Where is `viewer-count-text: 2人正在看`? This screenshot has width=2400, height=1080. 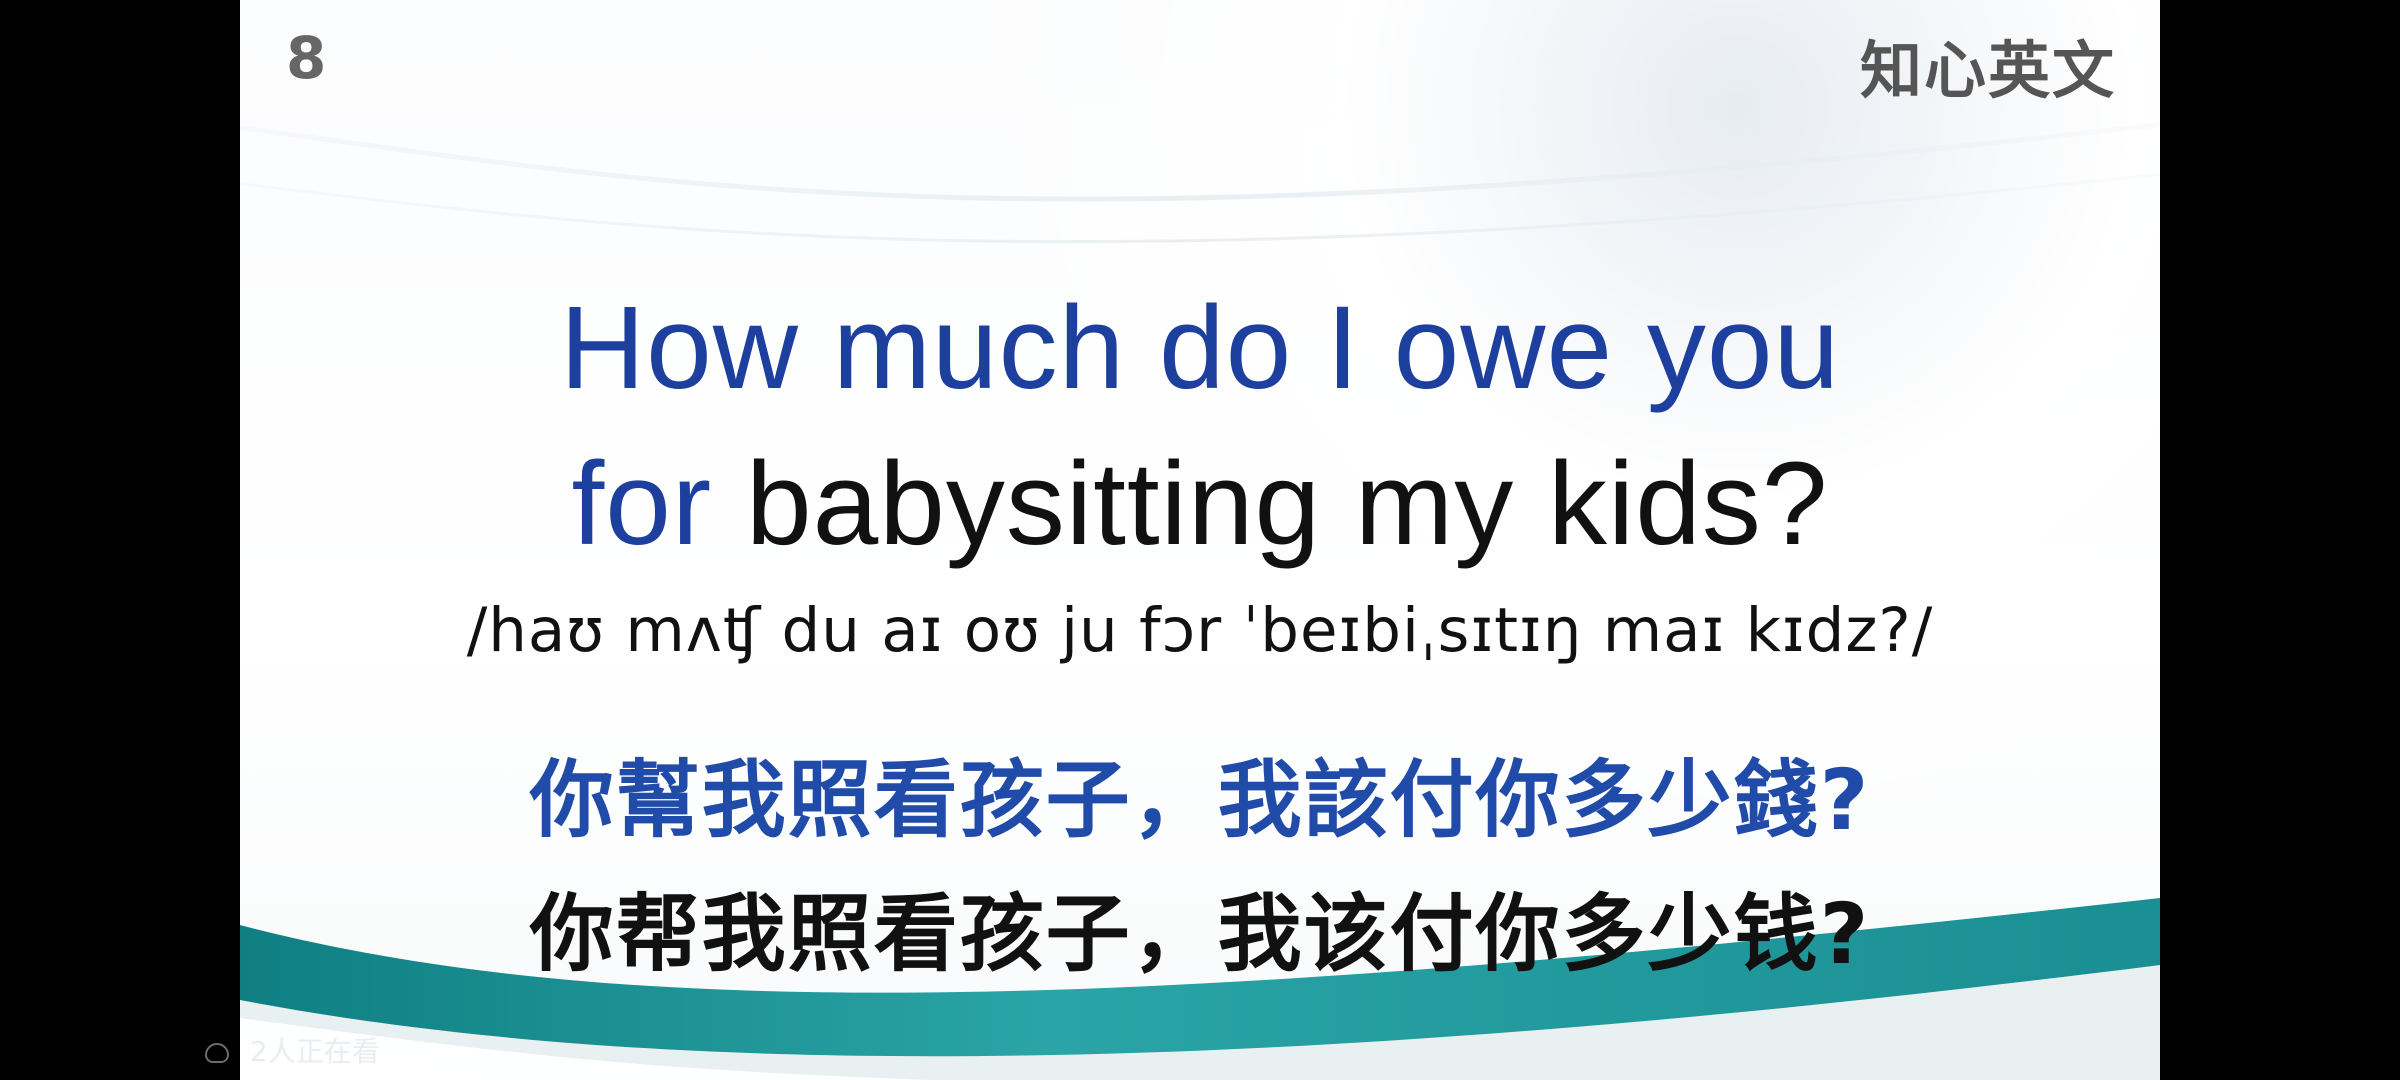
viewer-count-text: 2人正在看 is located at coordinates (314, 1051).